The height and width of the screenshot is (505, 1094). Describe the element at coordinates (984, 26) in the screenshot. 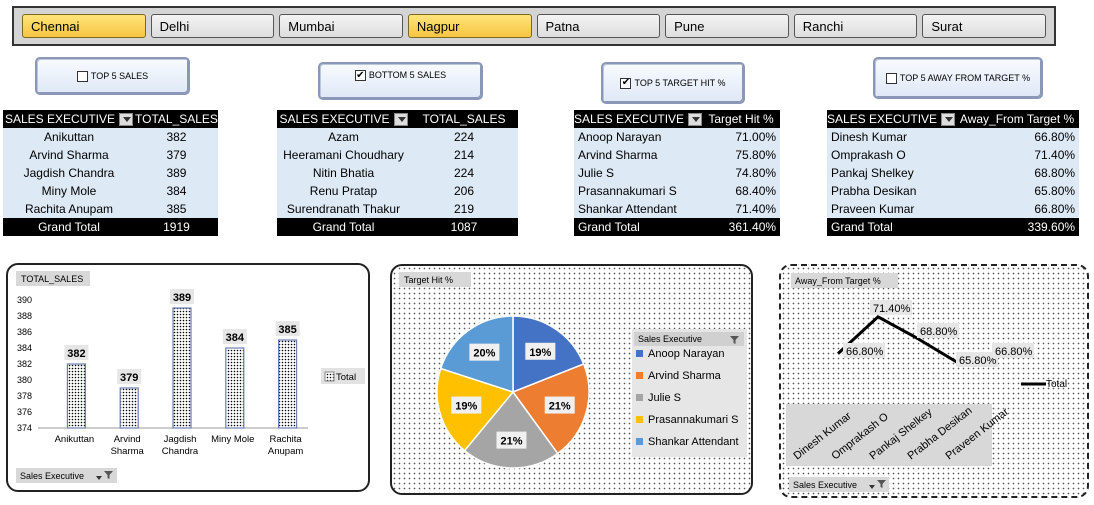

I see `slicer-item-surat: Surat` at that location.